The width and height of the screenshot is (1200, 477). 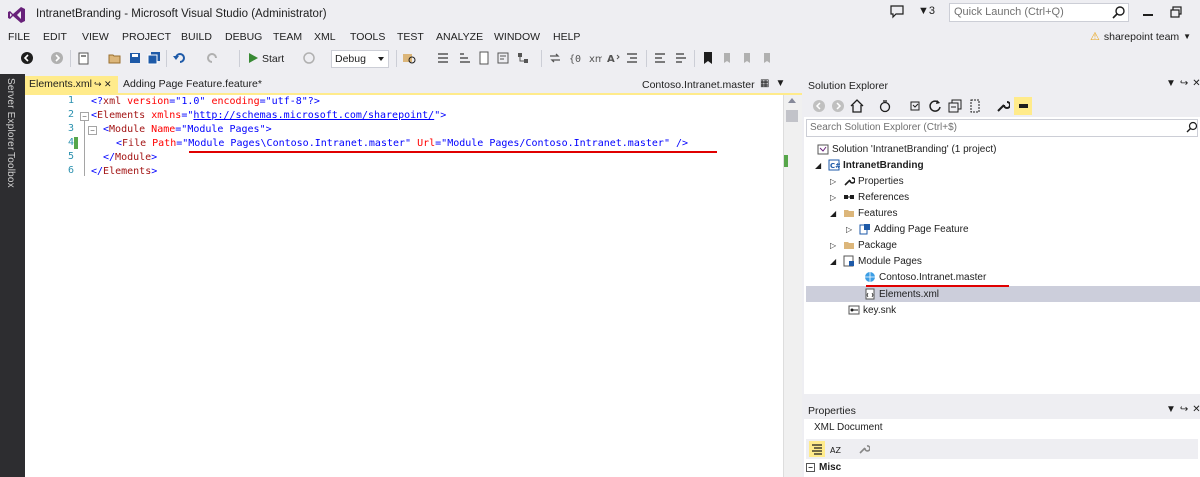 What do you see at coordinates (19, 37) in the screenshot?
I see `menu-file: FILE` at bounding box center [19, 37].